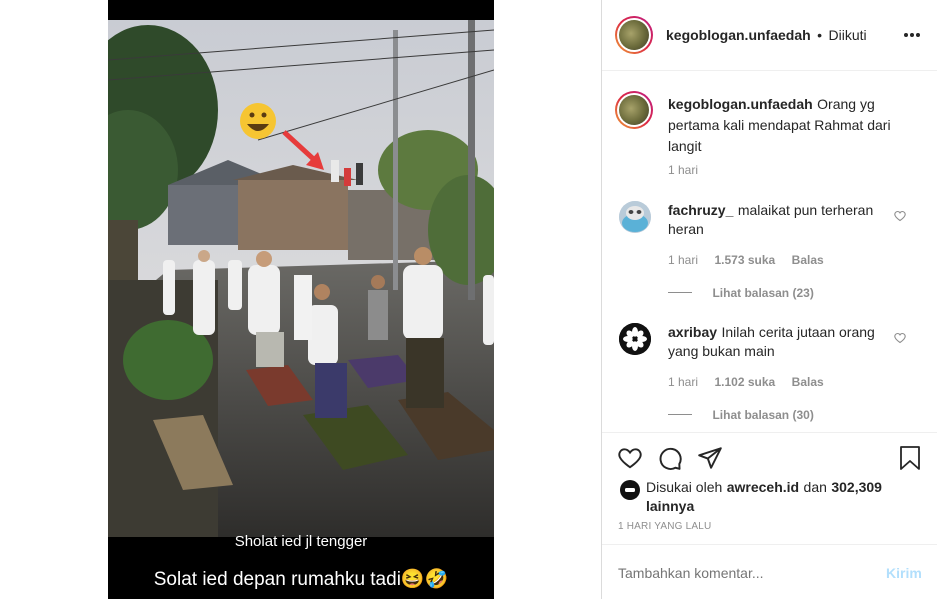 The width and height of the screenshot is (937, 600). Describe the element at coordinates (738, 35) in the screenshot. I see `header-username: kegoblogan.unfaedah` at that location.